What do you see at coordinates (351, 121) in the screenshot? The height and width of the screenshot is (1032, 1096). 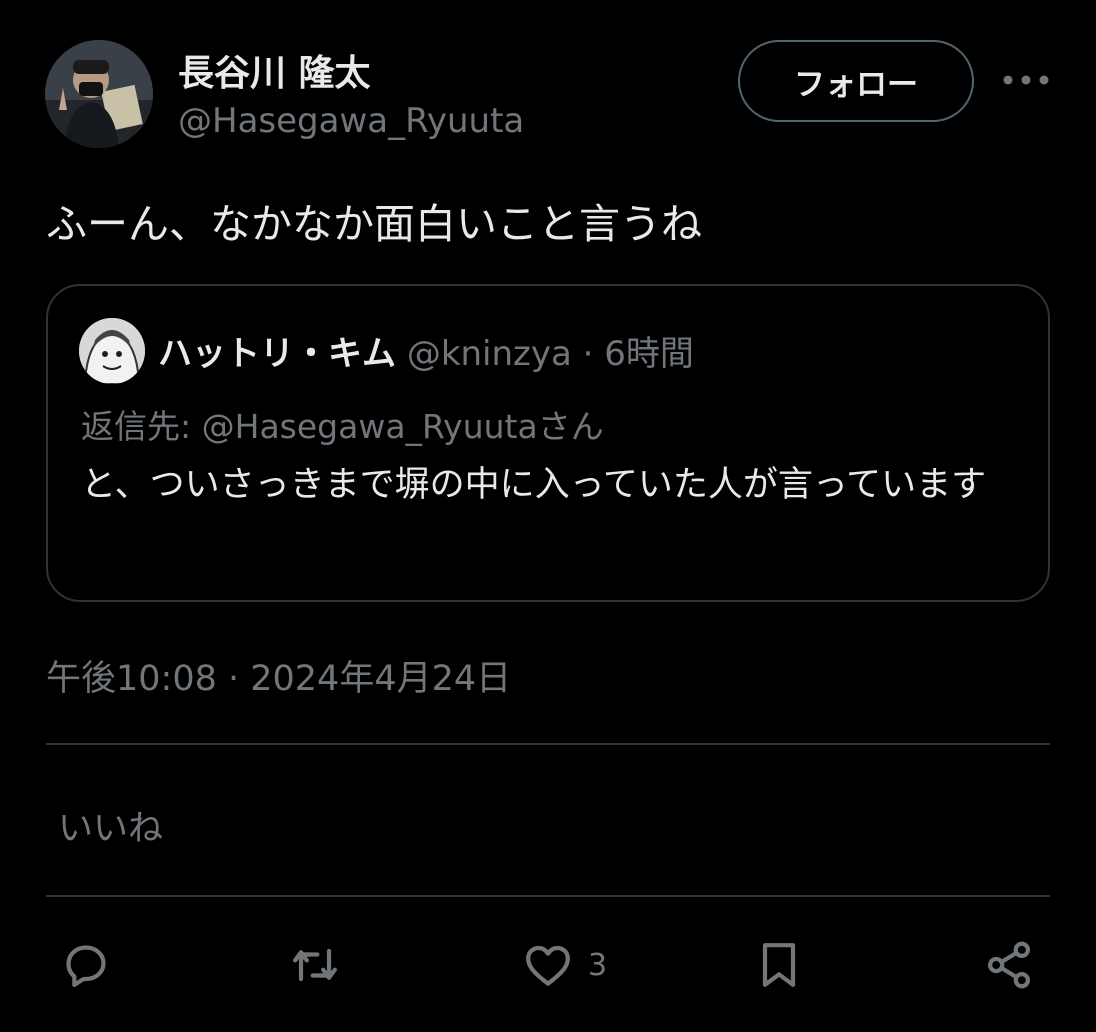 I see `author-handle: @Hasegawa_Ryuuta` at bounding box center [351, 121].